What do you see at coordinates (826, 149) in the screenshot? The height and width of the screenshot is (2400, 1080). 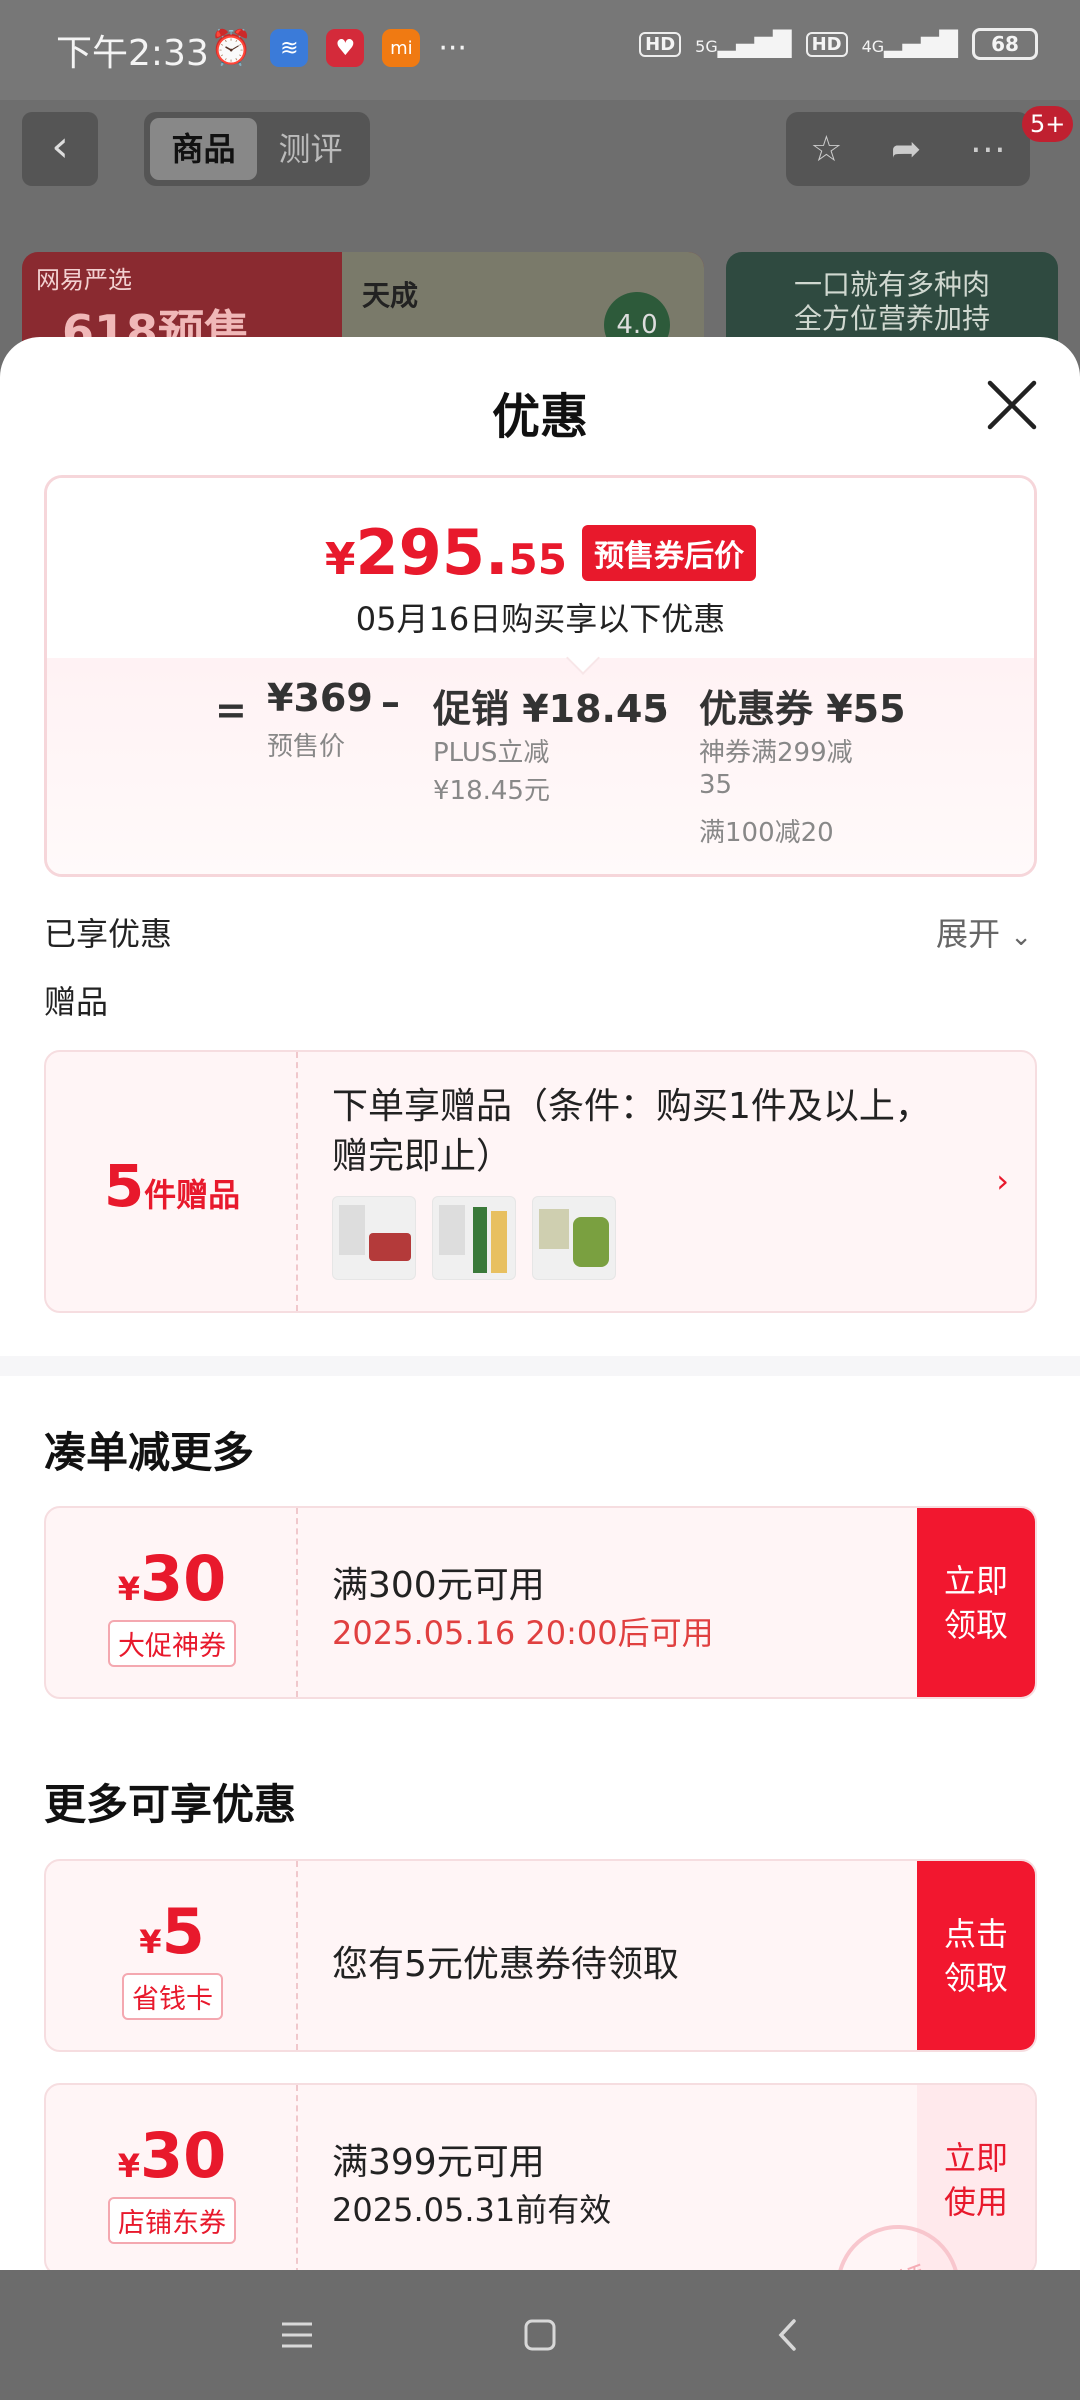 I see `favorite-star-icon: ☆` at bounding box center [826, 149].